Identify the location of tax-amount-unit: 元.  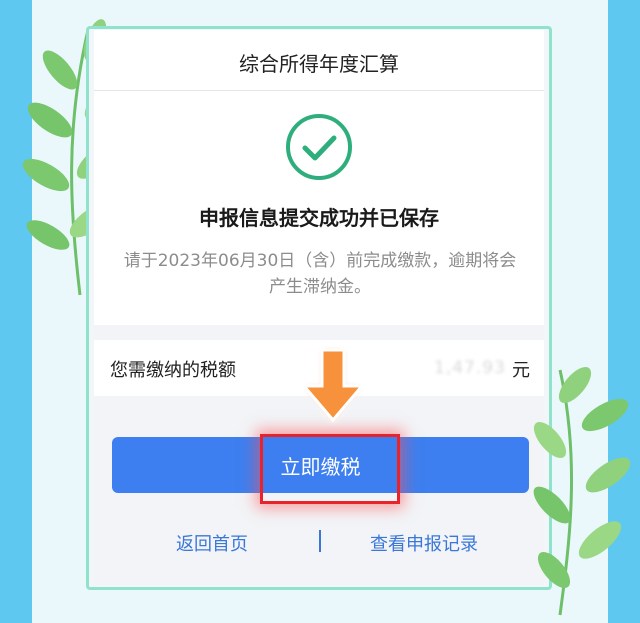
(521, 370).